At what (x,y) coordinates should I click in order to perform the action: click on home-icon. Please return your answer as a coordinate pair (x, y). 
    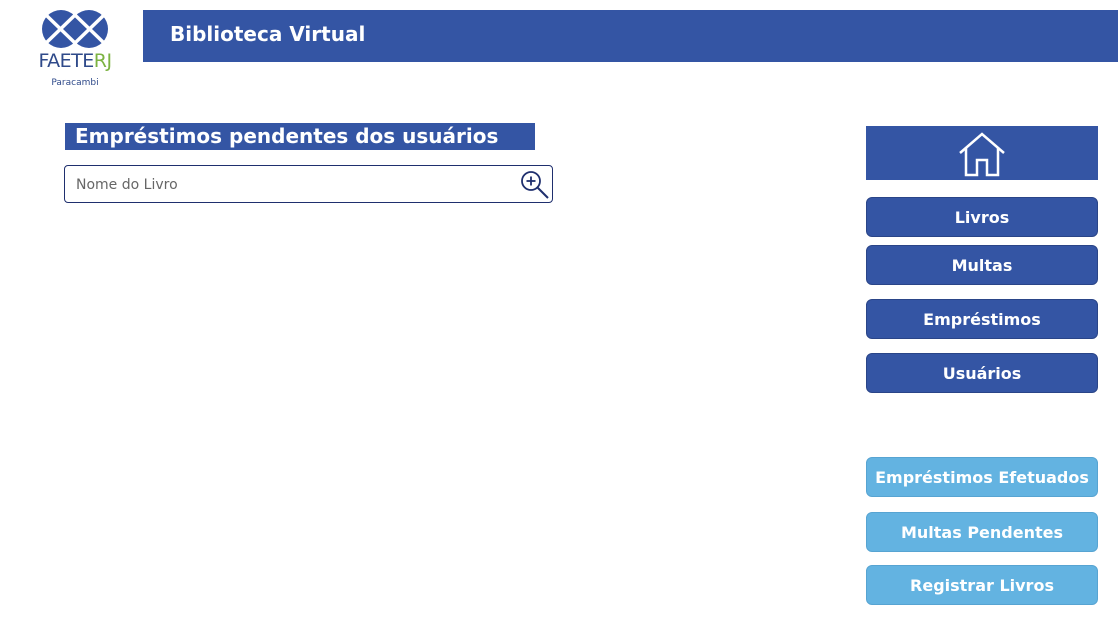
    Looking at the image, I should click on (982, 154).